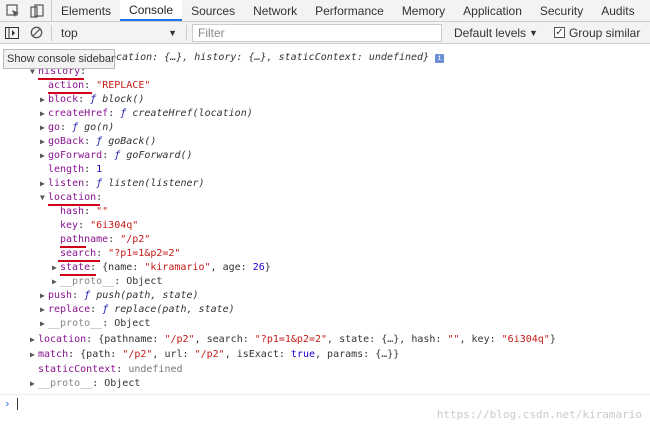 The height and width of the screenshot is (432, 650). Describe the element at coordinates (159, 155) in the screenshot. I see `goForward-value: goForward()` at that location.